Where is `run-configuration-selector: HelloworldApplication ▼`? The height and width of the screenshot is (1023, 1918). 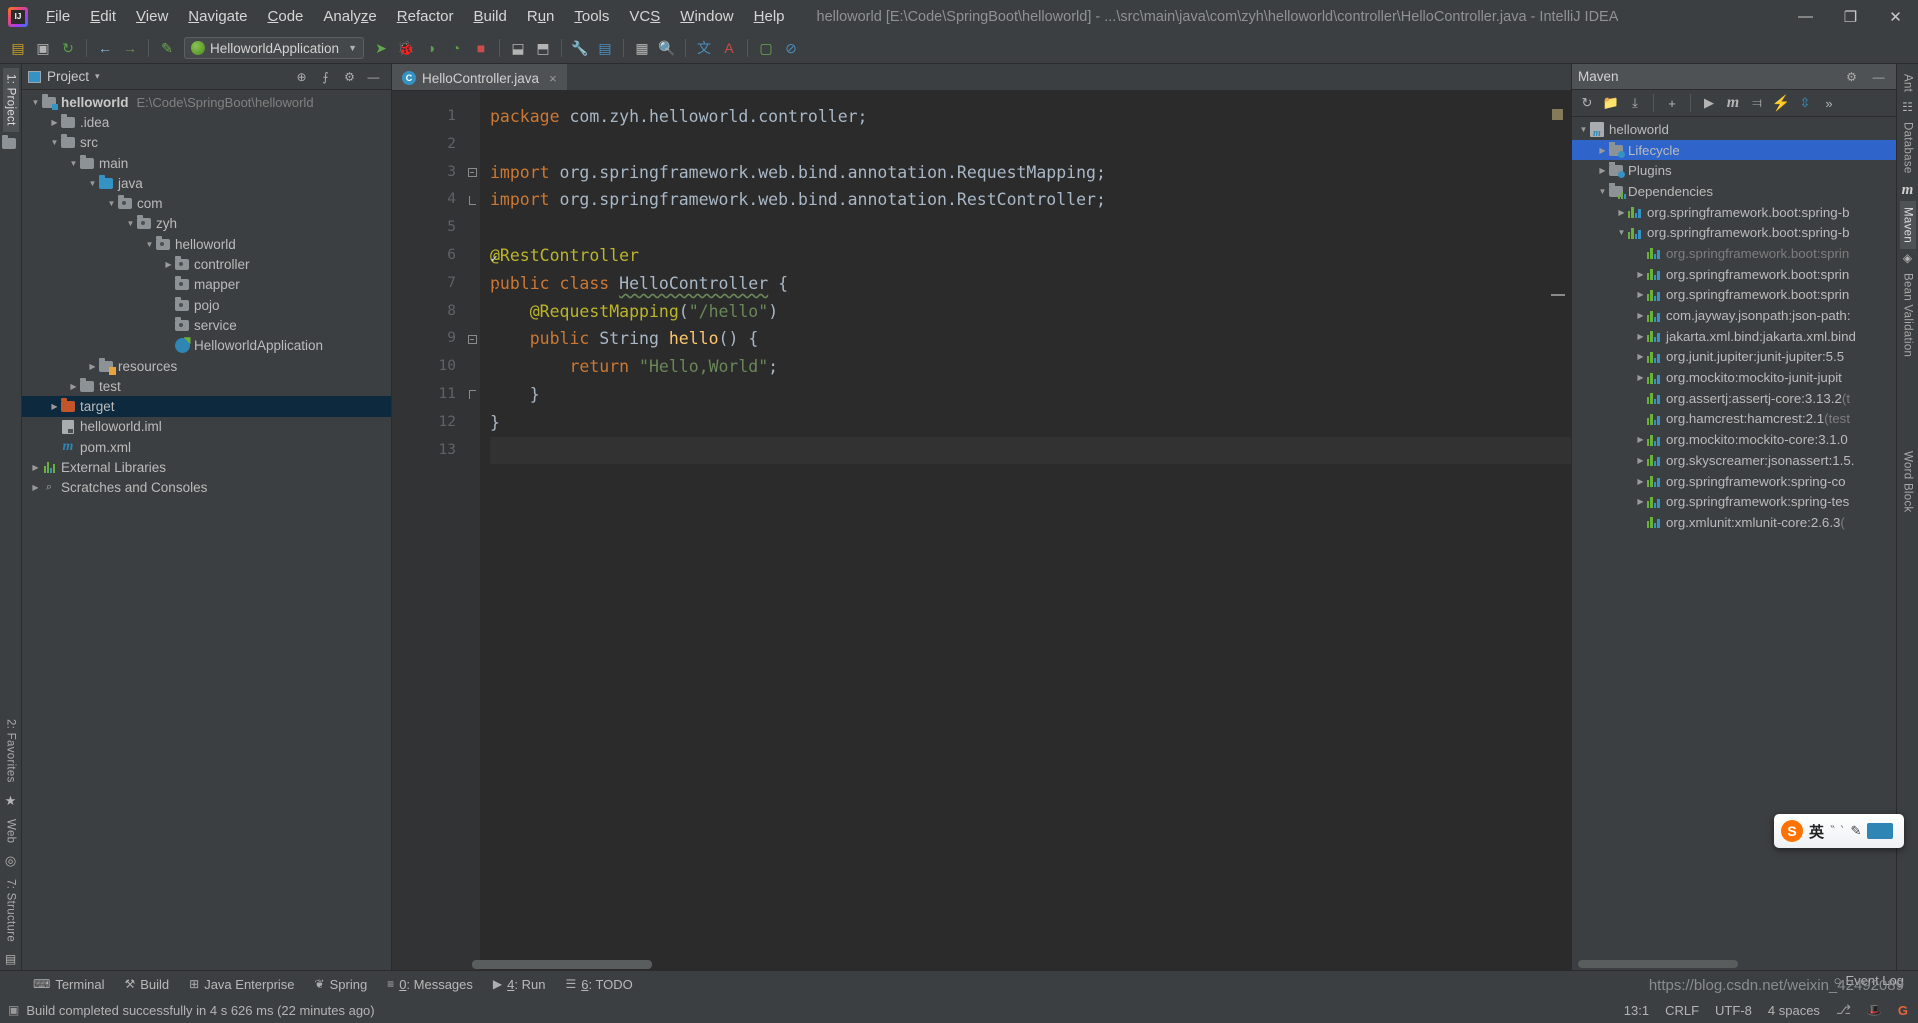 run-configuration-selector: HelloworldApplication ▼ is located at coordinates (274, 48).